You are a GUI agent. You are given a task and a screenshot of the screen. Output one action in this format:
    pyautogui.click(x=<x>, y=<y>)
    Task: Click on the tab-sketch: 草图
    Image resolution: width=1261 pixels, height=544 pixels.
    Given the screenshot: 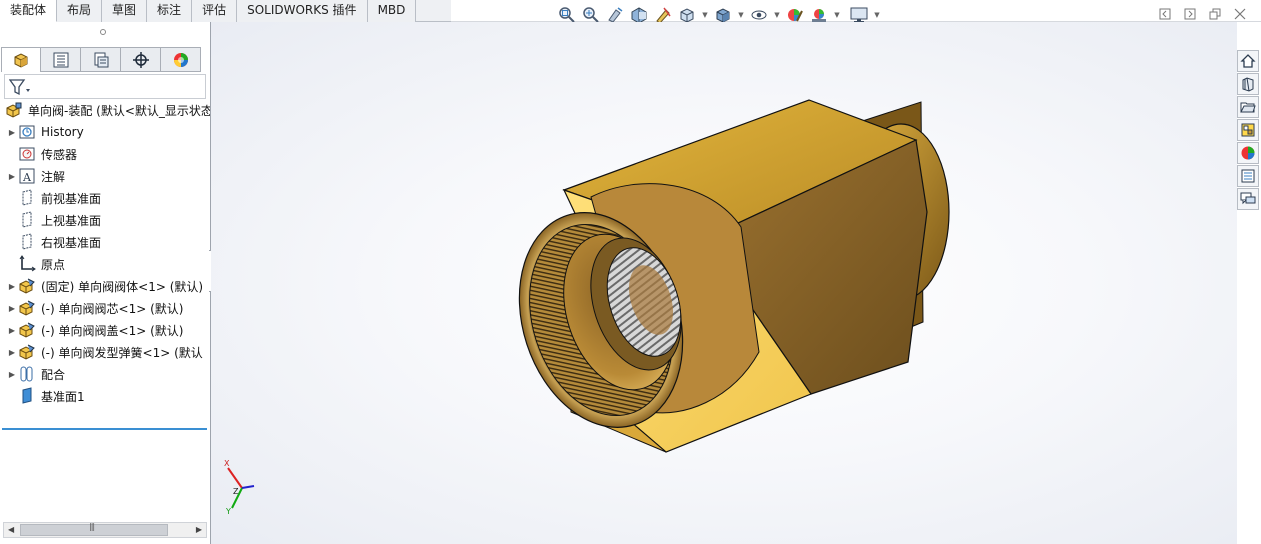 What is the action you would take?
    pyautogui.click(x=125, y=11)
    